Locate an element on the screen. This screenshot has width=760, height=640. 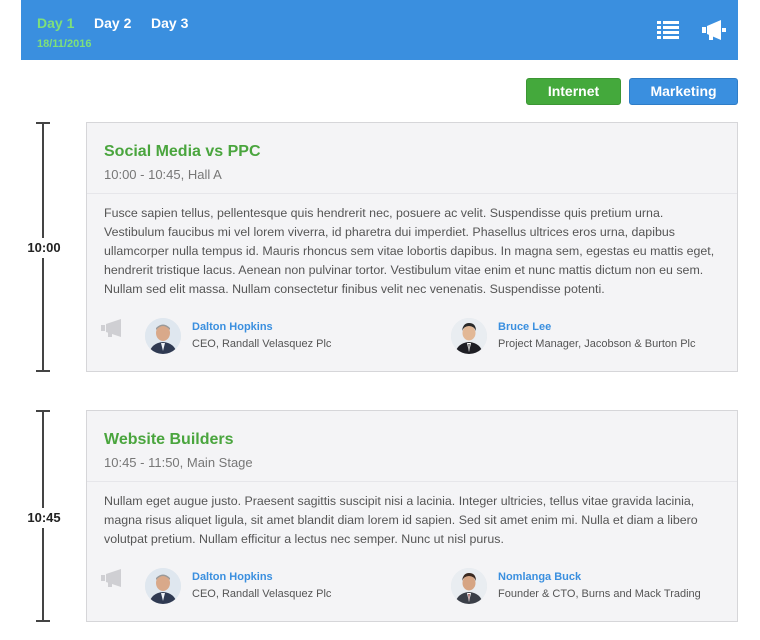
speaker-role: Founder & CTO, Burns and Mack Trading is located at coordinates (599, 594).